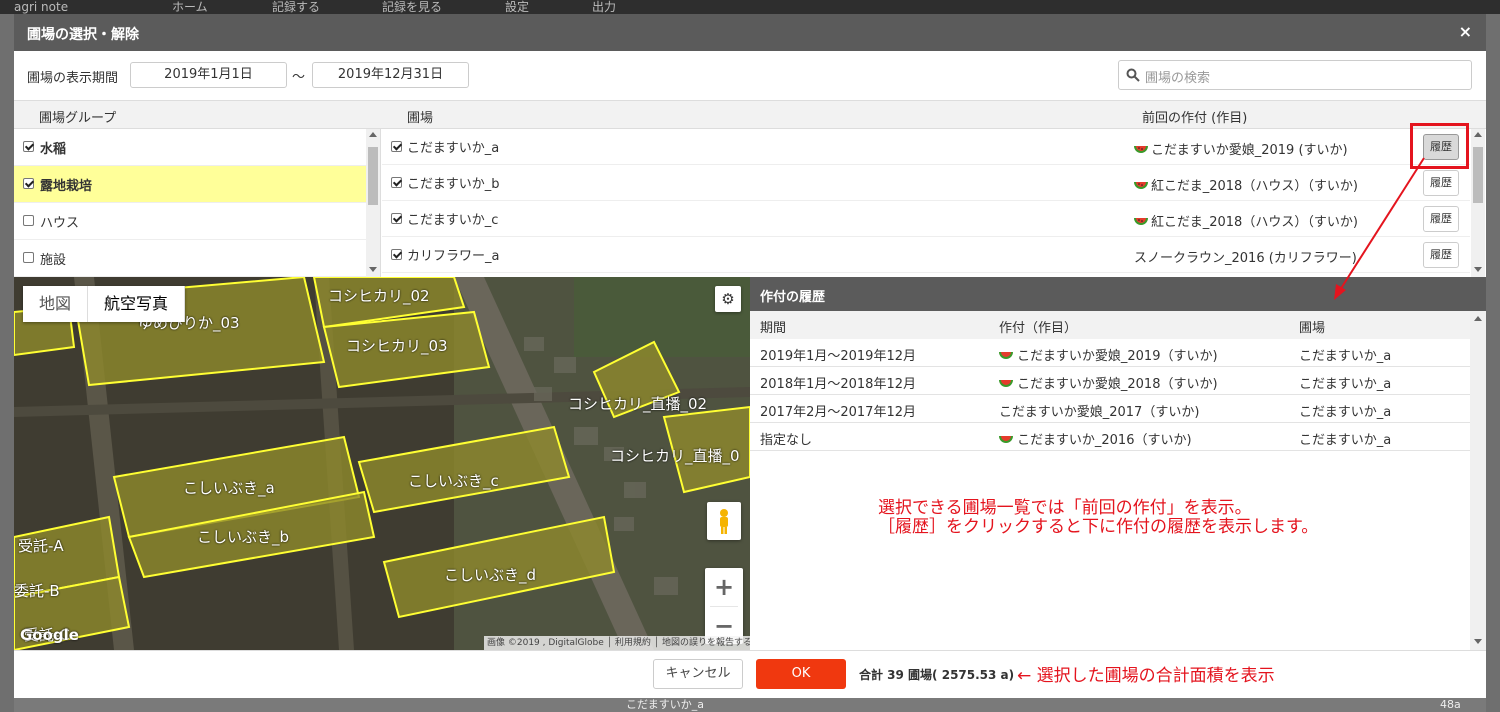 This screenshot has height=712, width=1500. I want to click on tab-map: 地図, so click(56, 304).